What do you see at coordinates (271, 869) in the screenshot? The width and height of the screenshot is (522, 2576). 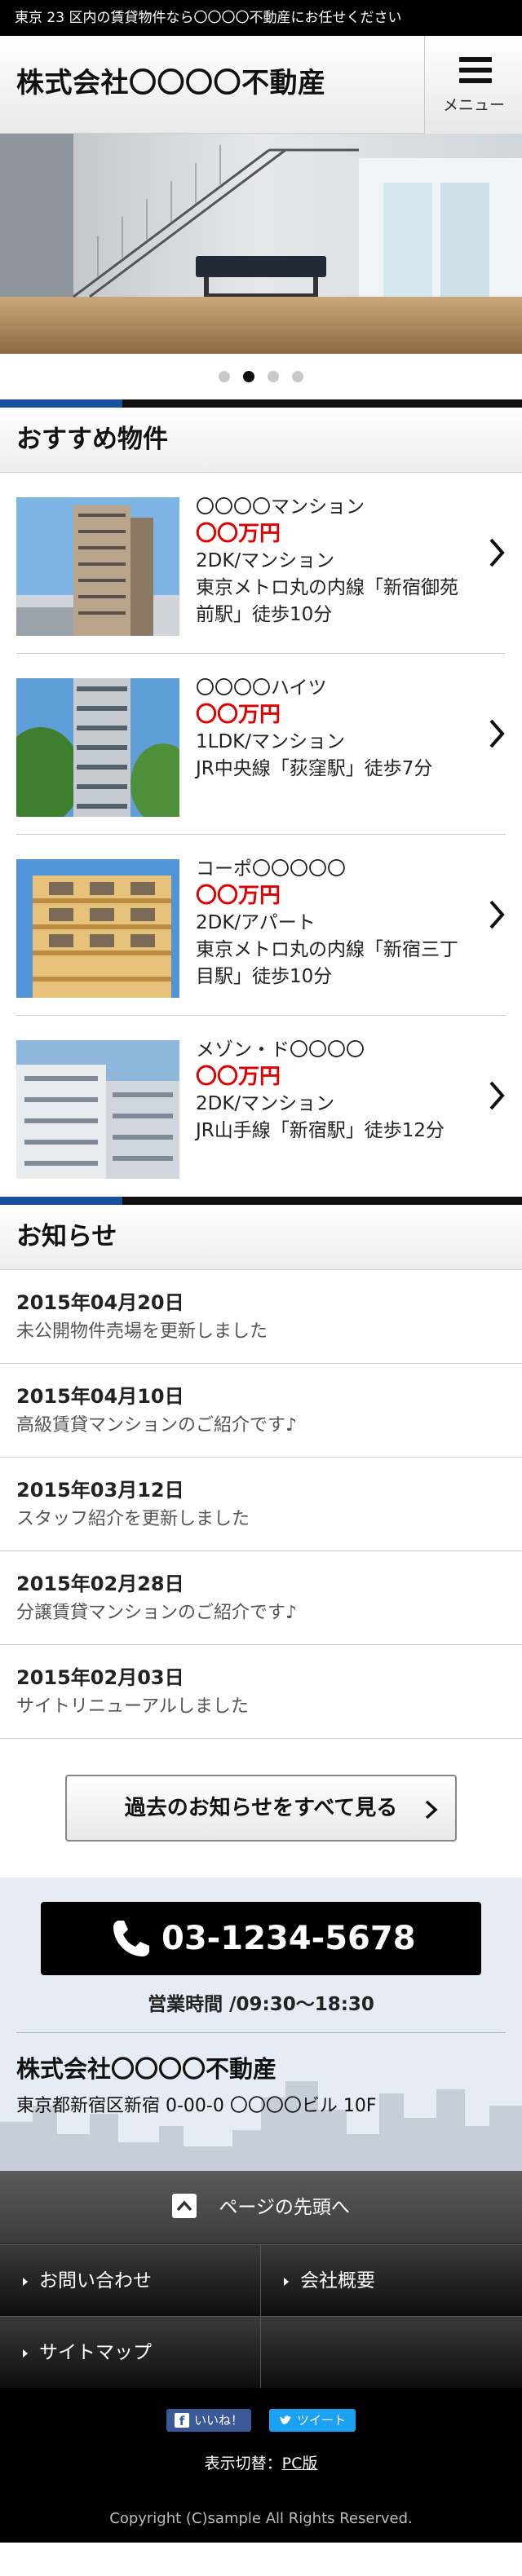 I see `property-name: コーポ〇〇〇〇〇` at bounding box center [271, 869].